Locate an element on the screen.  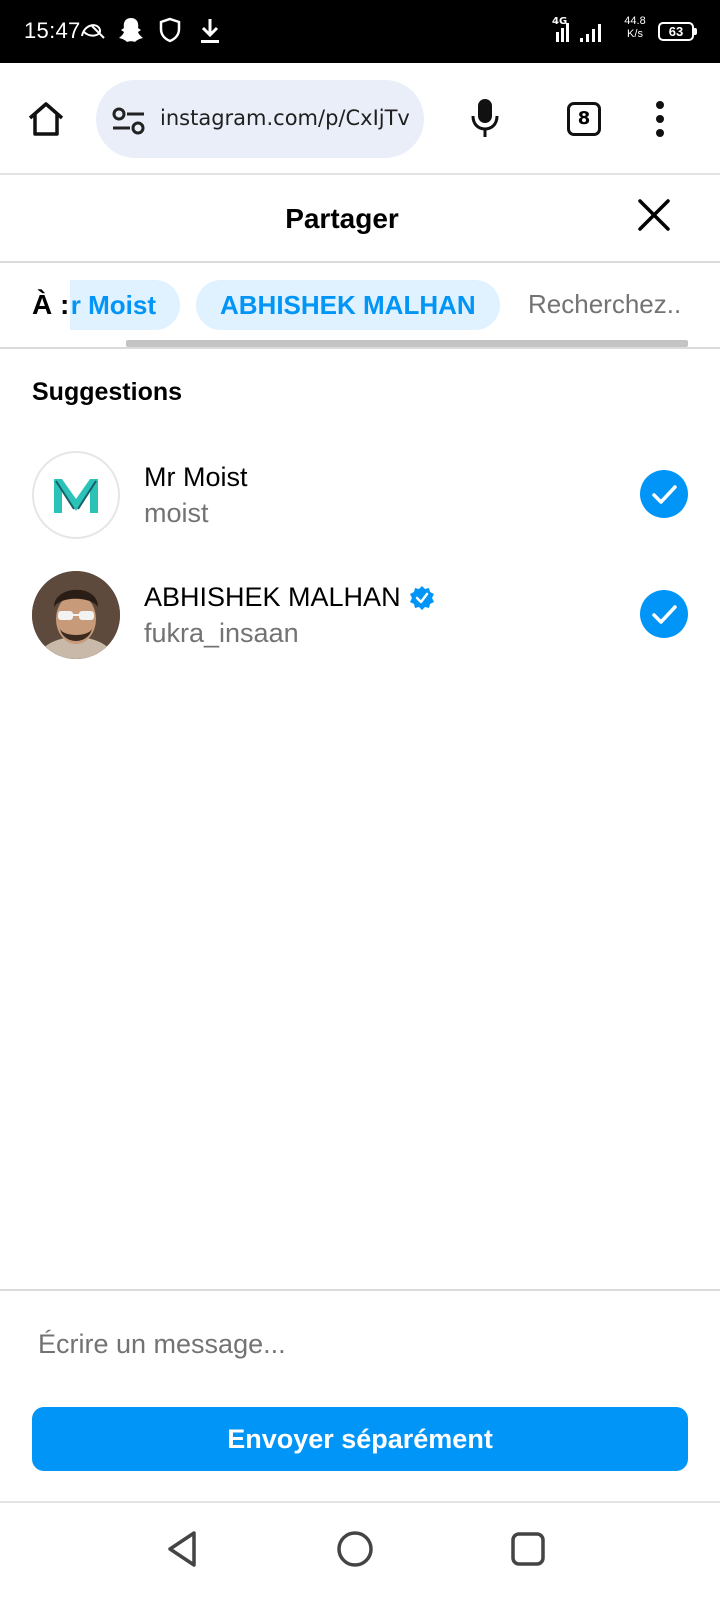
snapchat-icon is located at coordinates (131, 30).